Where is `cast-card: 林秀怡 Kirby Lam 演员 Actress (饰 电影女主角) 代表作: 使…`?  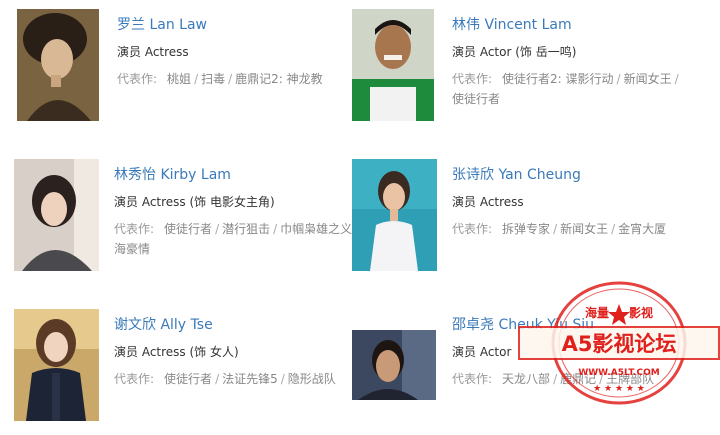 cast-card: 林秀怡 Kirby Lam 演员 Actress (饰 电影女主角) 代表作: 使… is located at coordinates (186, 219).